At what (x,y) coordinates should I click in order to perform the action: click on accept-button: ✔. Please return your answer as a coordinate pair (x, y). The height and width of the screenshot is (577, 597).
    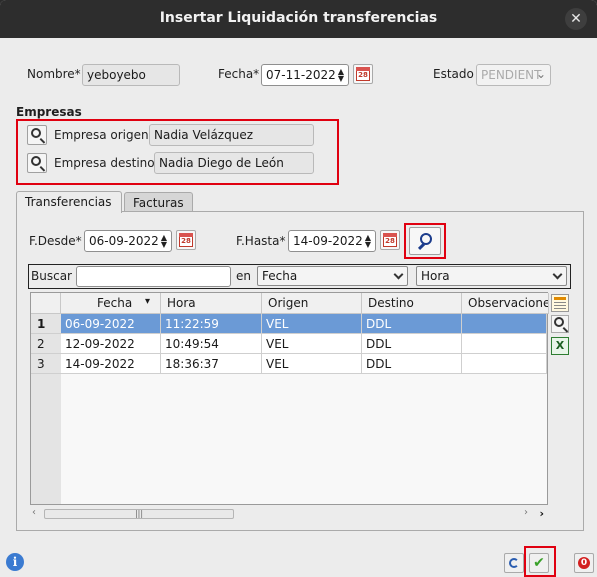
    Looking at the image, I should click on (539, 563).